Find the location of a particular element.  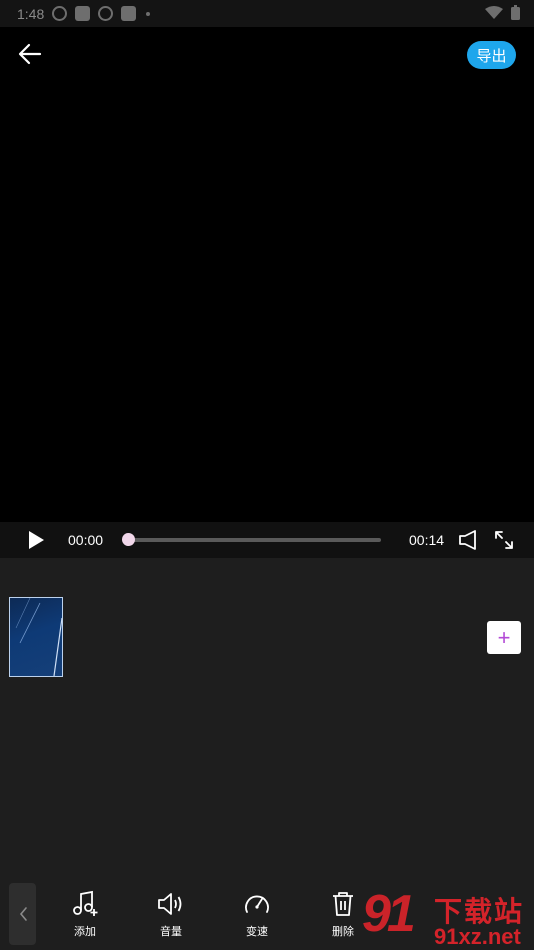

speedometer-icon is located at coordinates (257, 904).